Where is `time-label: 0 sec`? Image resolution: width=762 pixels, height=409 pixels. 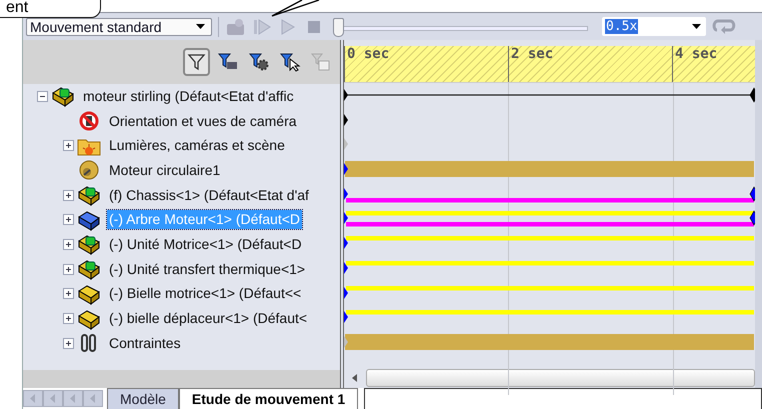
time-label: 0 sec is located at coordinates (426, 64).